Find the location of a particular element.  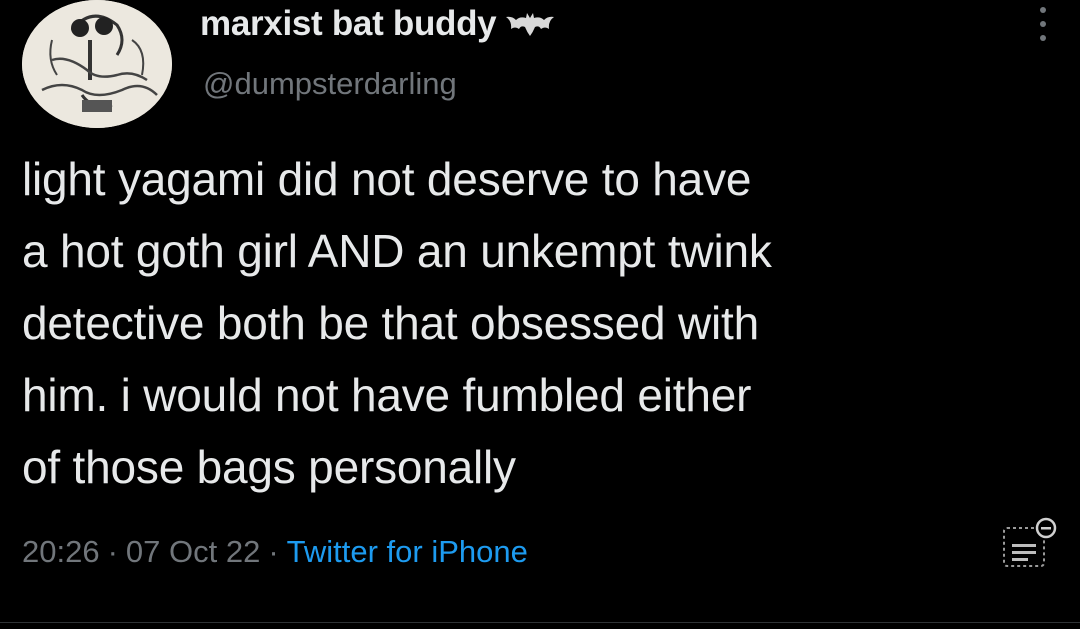

more-vertical-icon is located at coordinates (1043, 24).